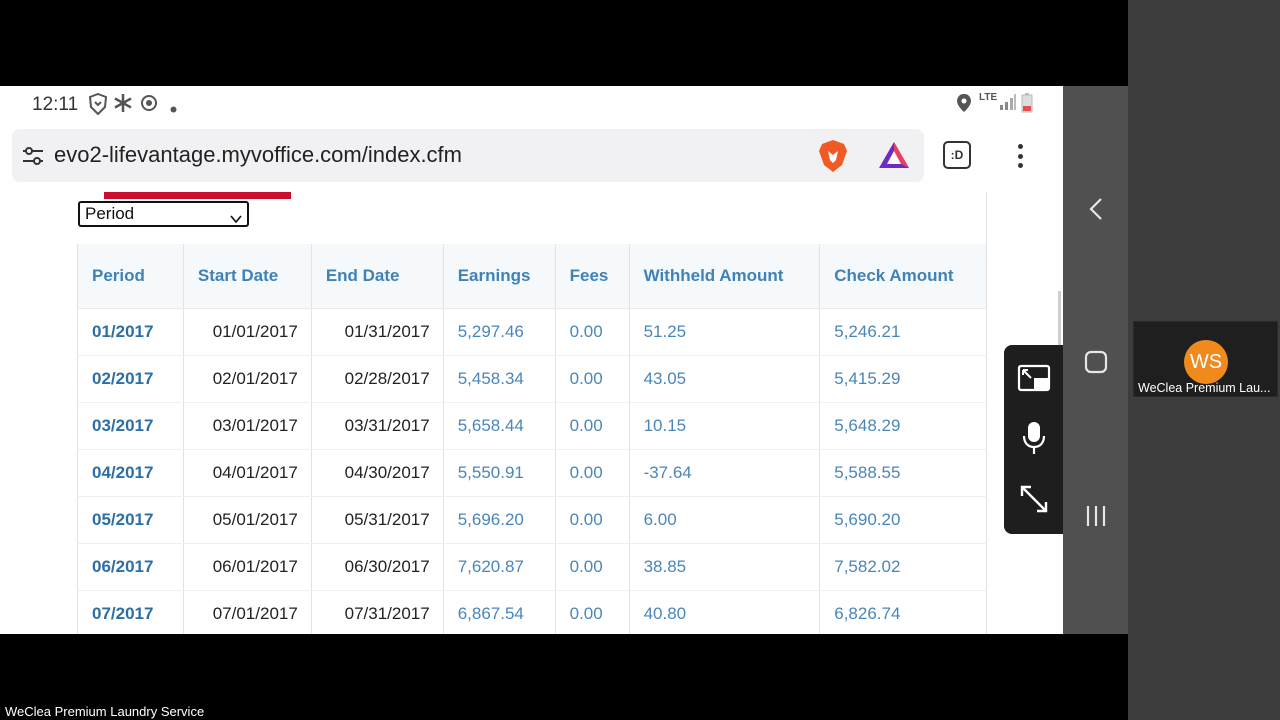 The width and height of the screenshot is (1280, 720). Describe the element at coordinates (247, 379) in the screenshot. I see `start-date-cell: 02/01/2017` at that location.